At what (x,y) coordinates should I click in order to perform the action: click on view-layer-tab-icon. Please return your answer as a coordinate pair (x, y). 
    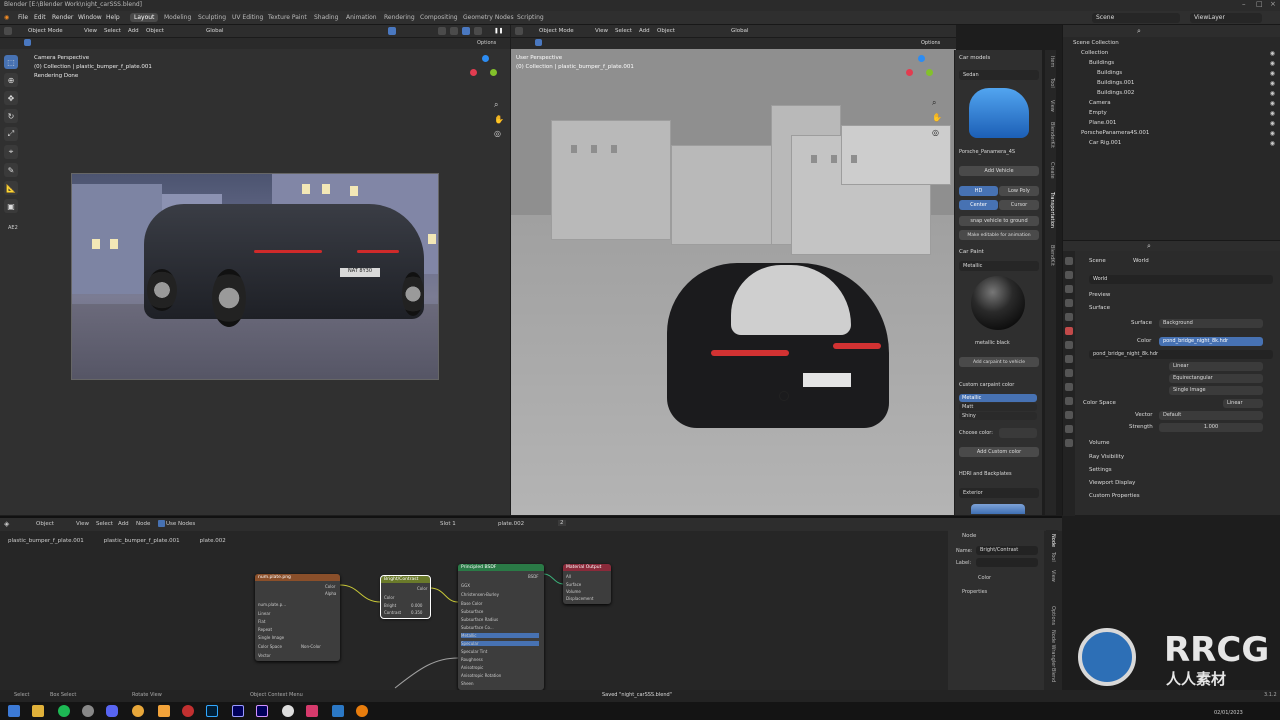
    Looking at the image, I should click on (1069, 303).